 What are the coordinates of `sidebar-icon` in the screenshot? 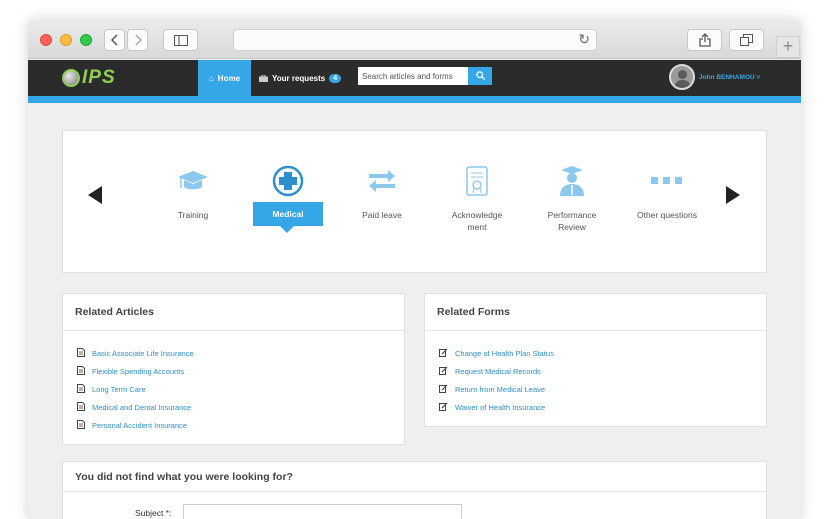 It's located at (180, 40).